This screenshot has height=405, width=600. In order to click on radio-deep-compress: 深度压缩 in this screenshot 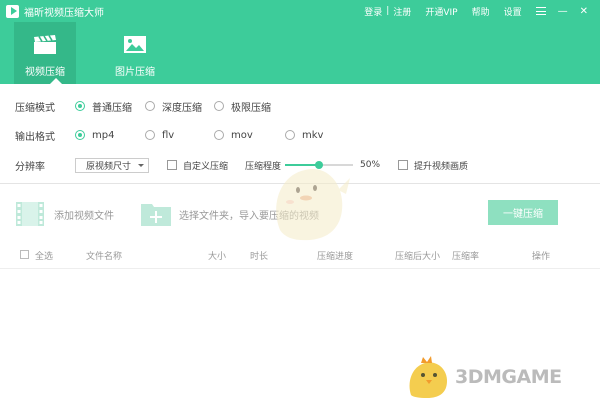, I will do `click(173, 106)`.